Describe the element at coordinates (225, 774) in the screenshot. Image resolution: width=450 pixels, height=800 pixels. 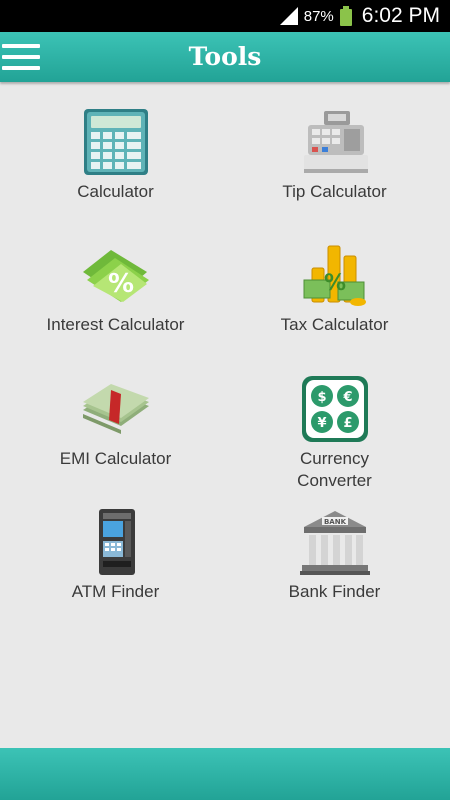
I see `bottom-bar` at that location.